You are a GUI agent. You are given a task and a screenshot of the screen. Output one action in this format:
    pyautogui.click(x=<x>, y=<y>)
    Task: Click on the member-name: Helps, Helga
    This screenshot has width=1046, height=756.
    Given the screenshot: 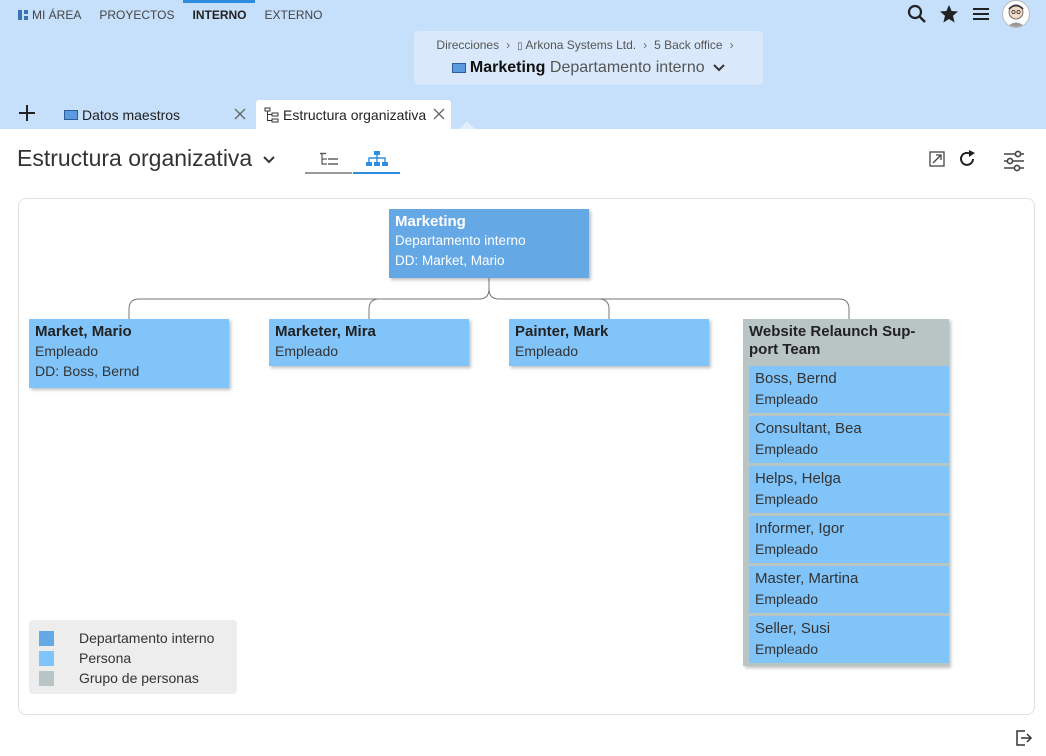 What is the action you would take?
    pyautogui.click(x=798, y=478)
    